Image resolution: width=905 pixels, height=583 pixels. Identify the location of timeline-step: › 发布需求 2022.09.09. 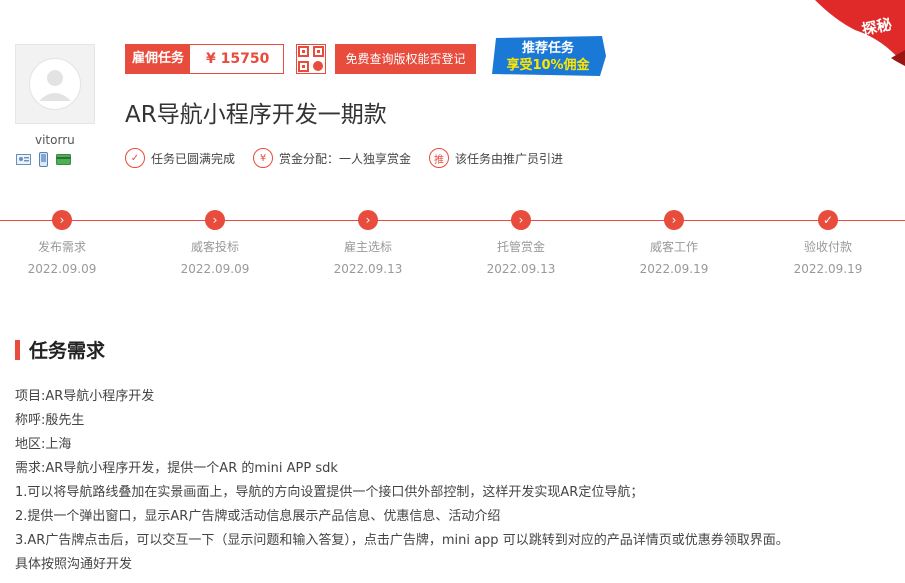
(62, 243).